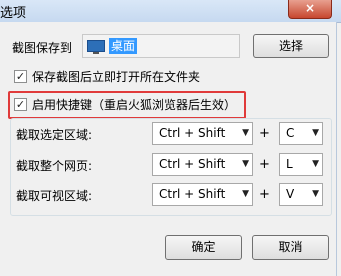 The image size is (341, 276). I want to click on modifier-select-visible: Ctrl + Shift ▼, so click(202, 194).